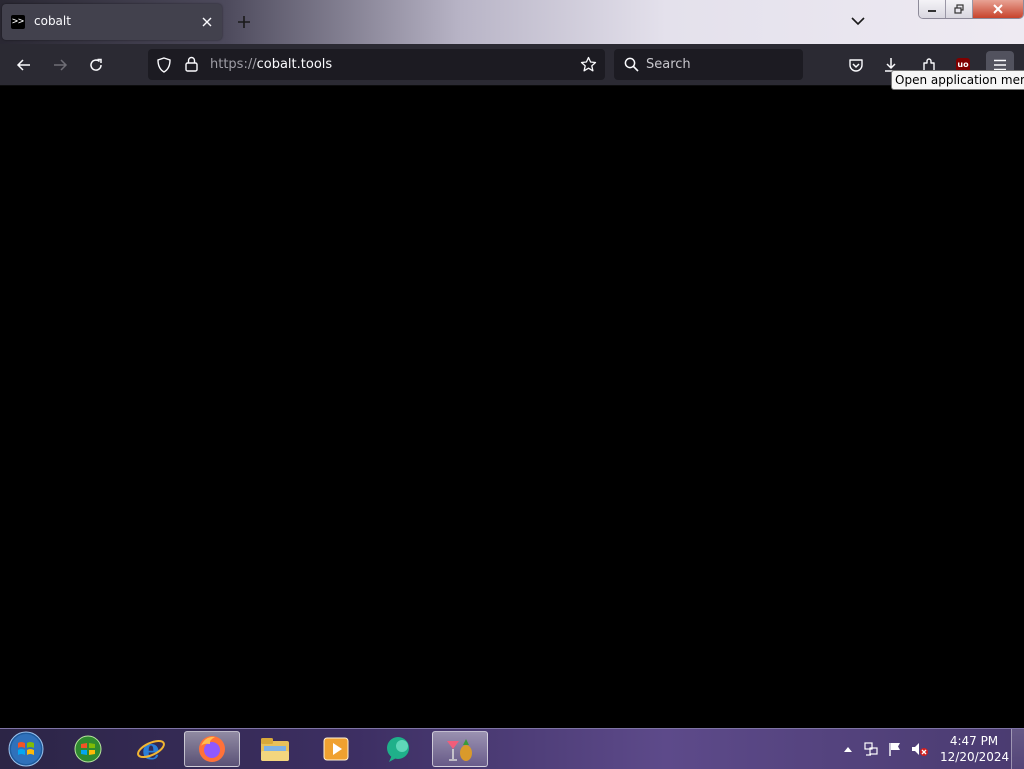 The image size is (1024, 769). I want to click on svg-text: e, so click(151, 749).